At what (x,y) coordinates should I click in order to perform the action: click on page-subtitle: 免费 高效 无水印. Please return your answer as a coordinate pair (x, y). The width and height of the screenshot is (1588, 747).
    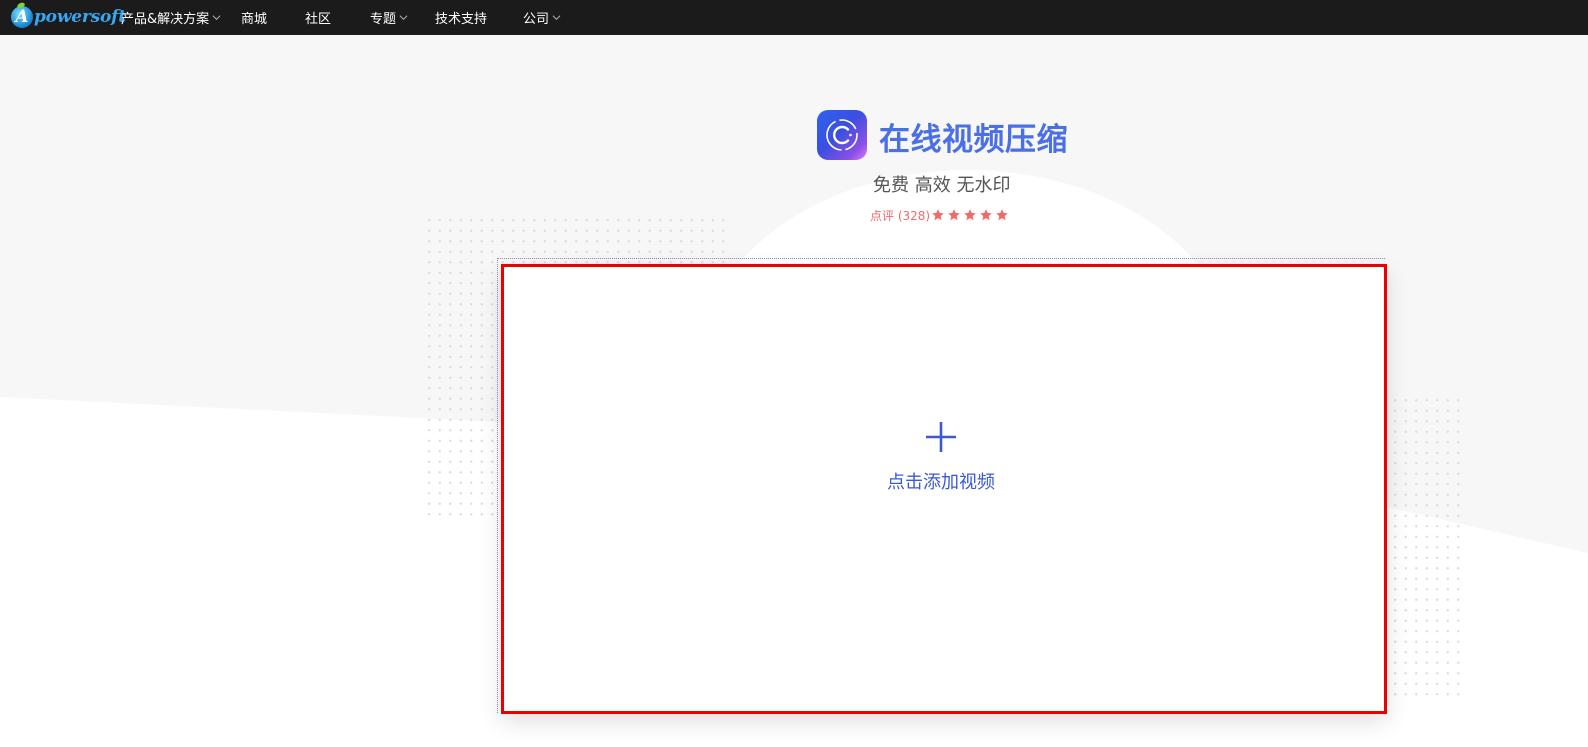
    Looking at the image, I should click on (942, 185).